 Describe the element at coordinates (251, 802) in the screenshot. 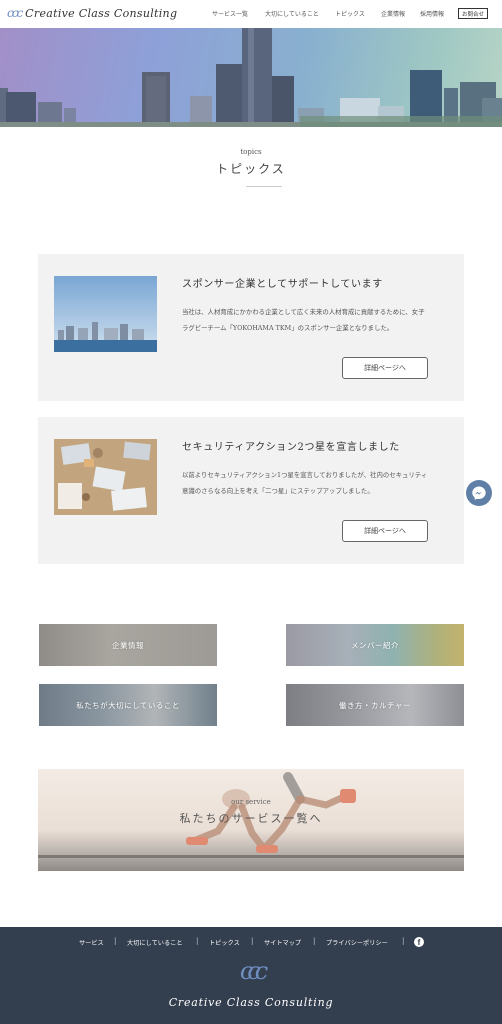

I see `service-subtitle: our service` at that location.